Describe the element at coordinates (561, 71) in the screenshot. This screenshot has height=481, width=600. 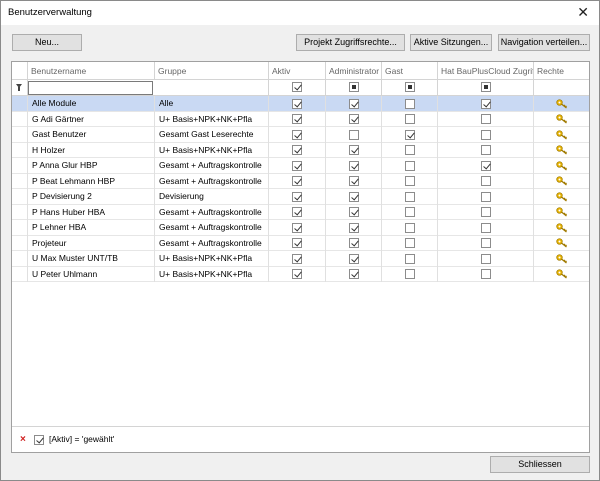
I see `header-rights: Rechte` at that location.